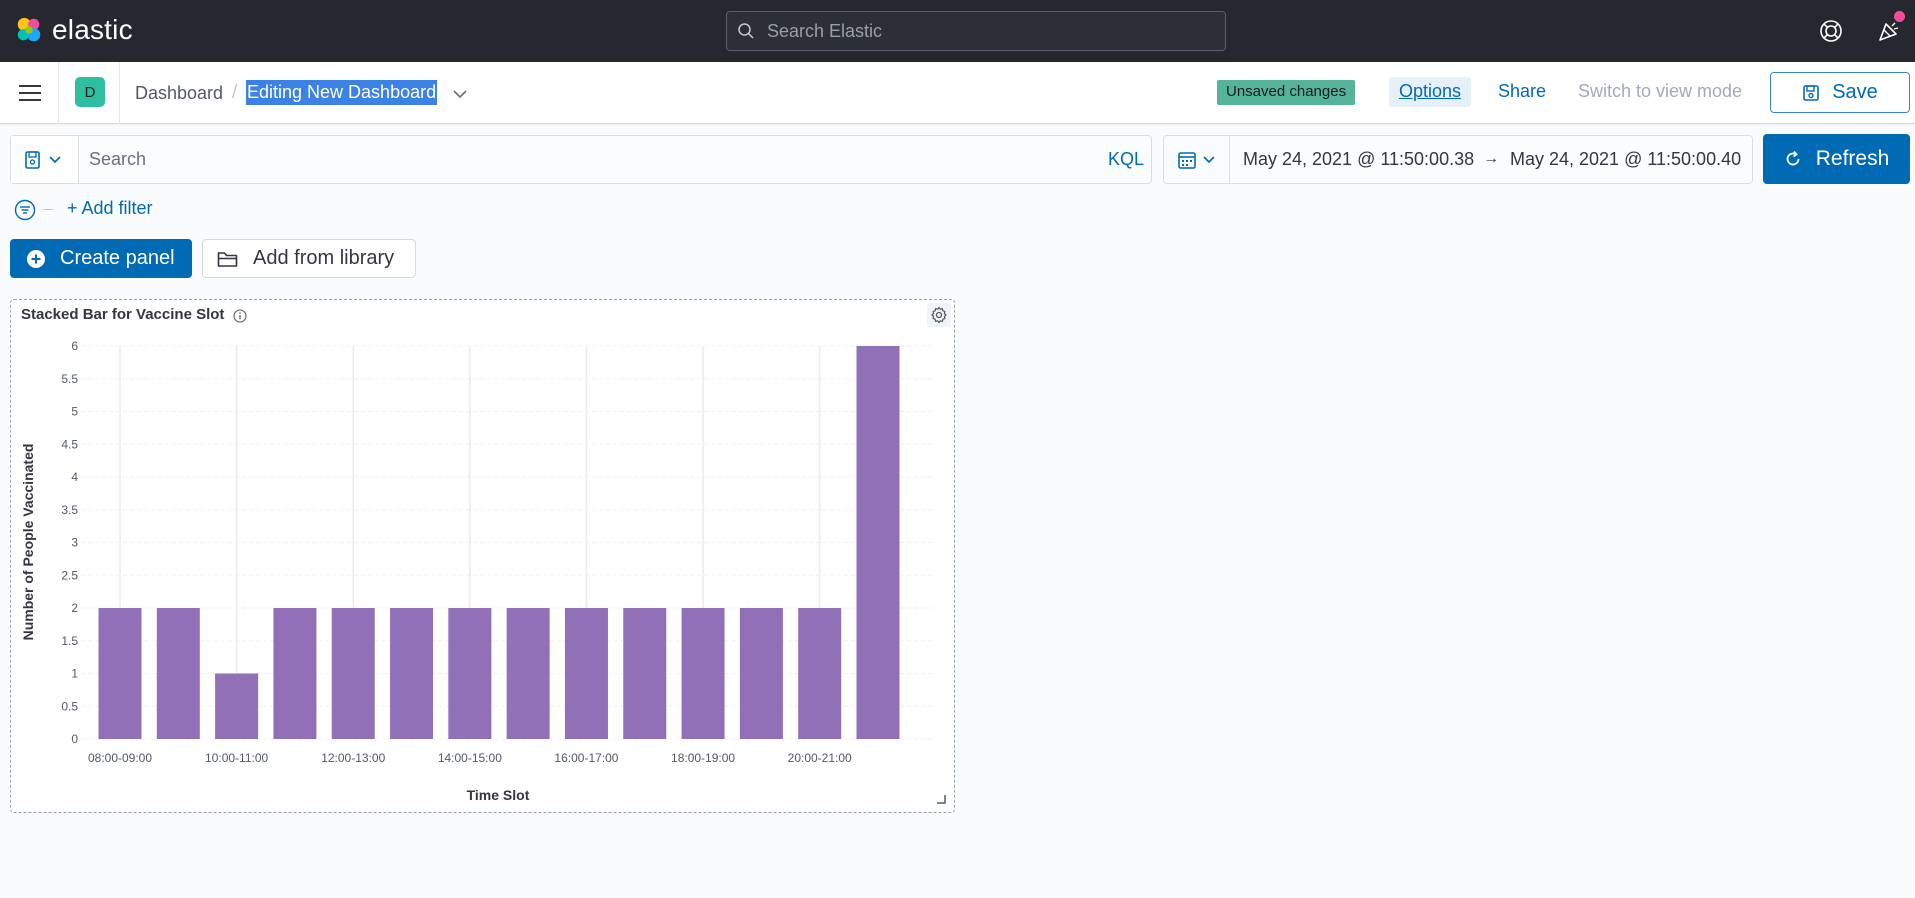 This screenshot has height=898, width=1915. I want to click on x-tick-label: 12:00-13:00, so click(353, 758).